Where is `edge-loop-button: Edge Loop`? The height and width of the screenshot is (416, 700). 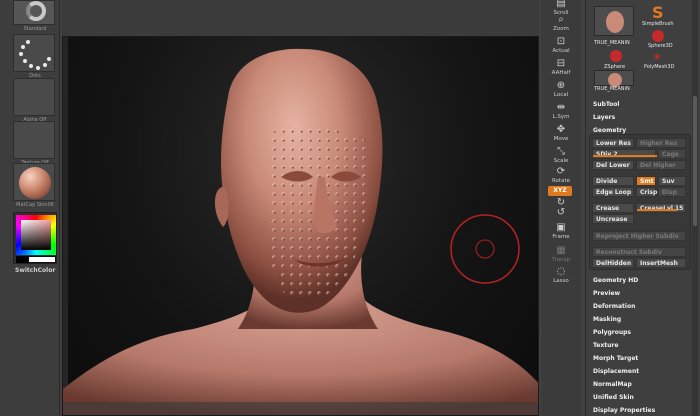 edge-loop-button: Edge Loop is located at coordinates (613, 192).